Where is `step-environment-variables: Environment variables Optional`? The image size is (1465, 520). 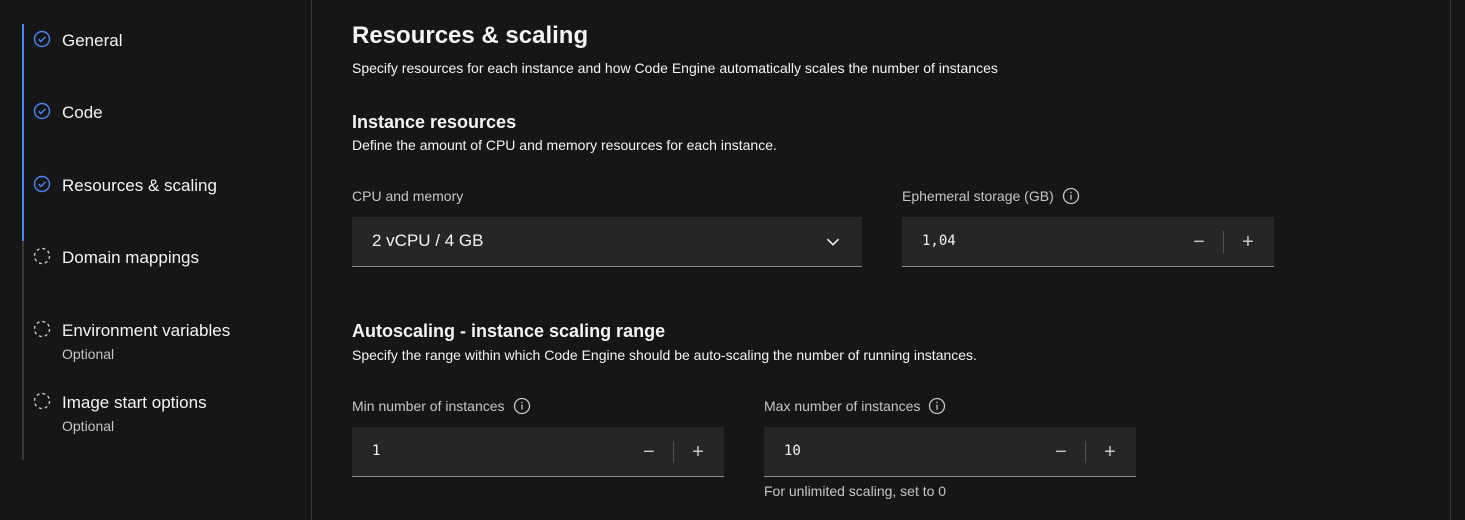 step-environment-variables: Environment variables Optional is located at coordinates (164, 346).